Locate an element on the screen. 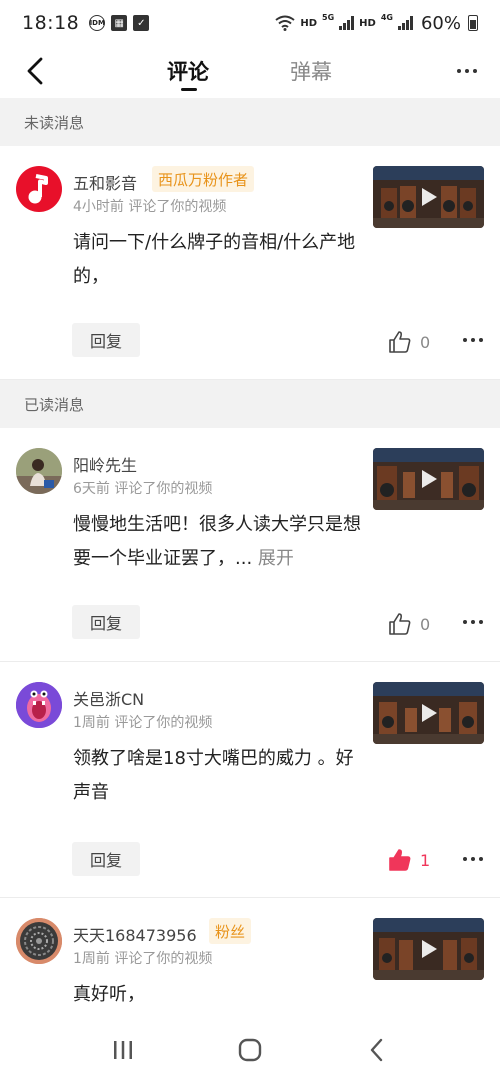 The image size is (500, 1083). system-back-button is located at coordinates (377, 1050).